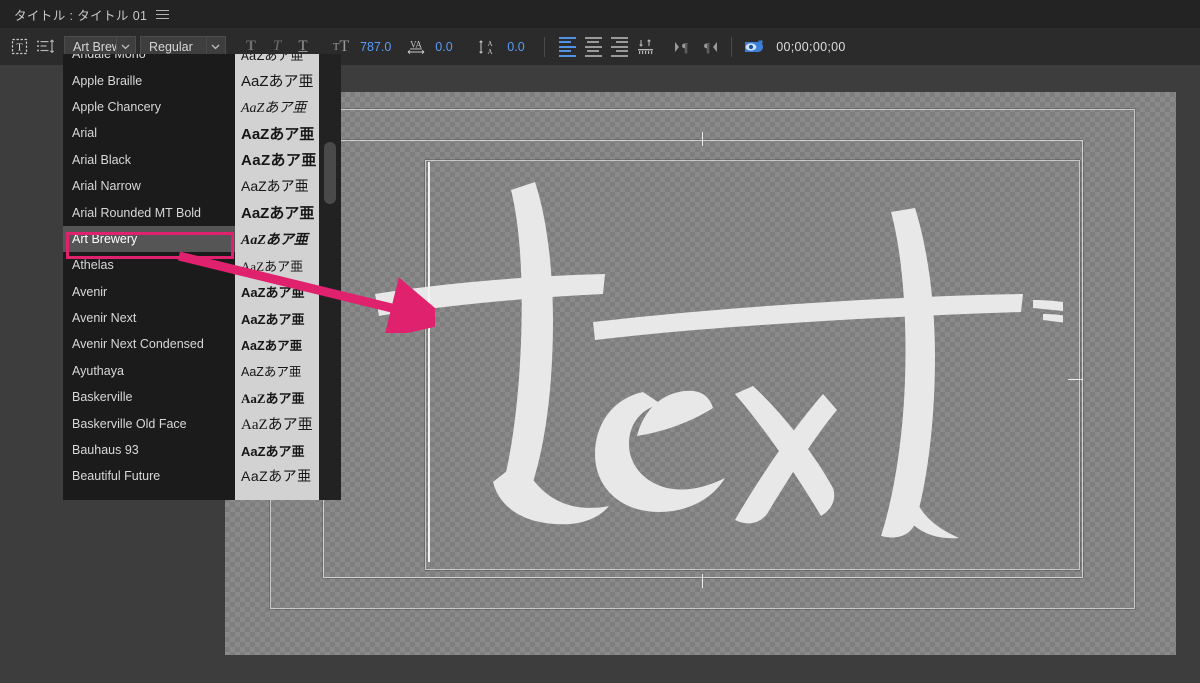  Describe the element at coordinates (129, 423) in the screenshot. I see `font-list-item-label: Baskerville Old Face` at that location.